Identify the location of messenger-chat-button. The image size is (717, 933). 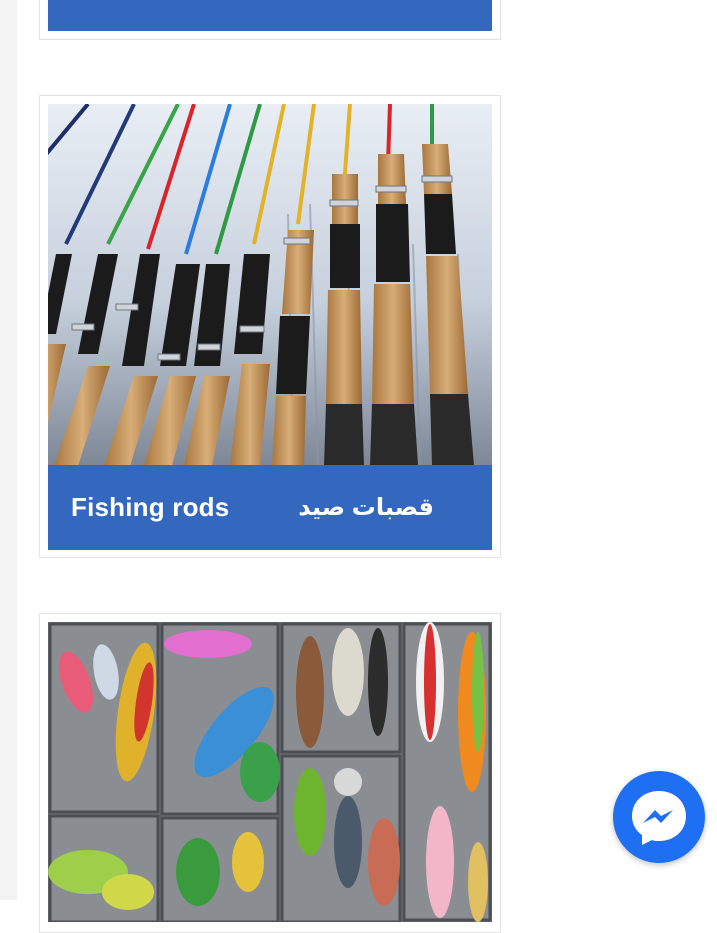
(659, 817).